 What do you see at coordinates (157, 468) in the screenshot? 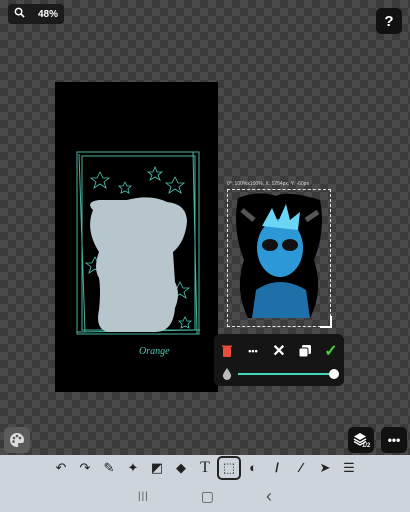
I see `eraser-tool: ◩` at bounding box center [157, 468].